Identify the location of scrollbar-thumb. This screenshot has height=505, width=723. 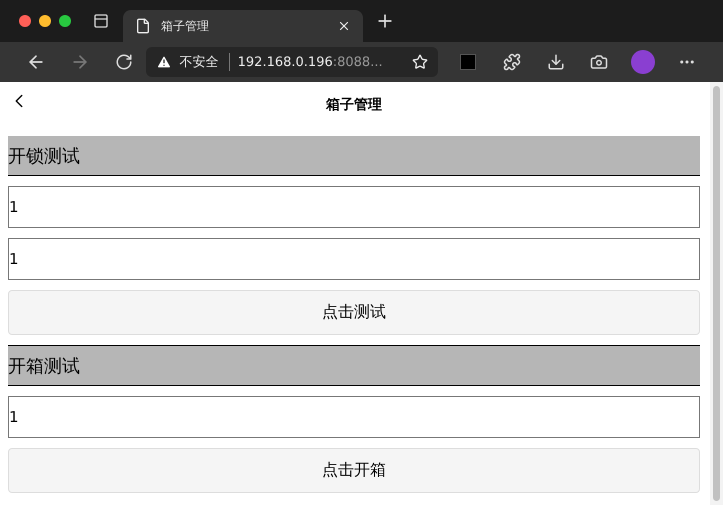
(716, 293).